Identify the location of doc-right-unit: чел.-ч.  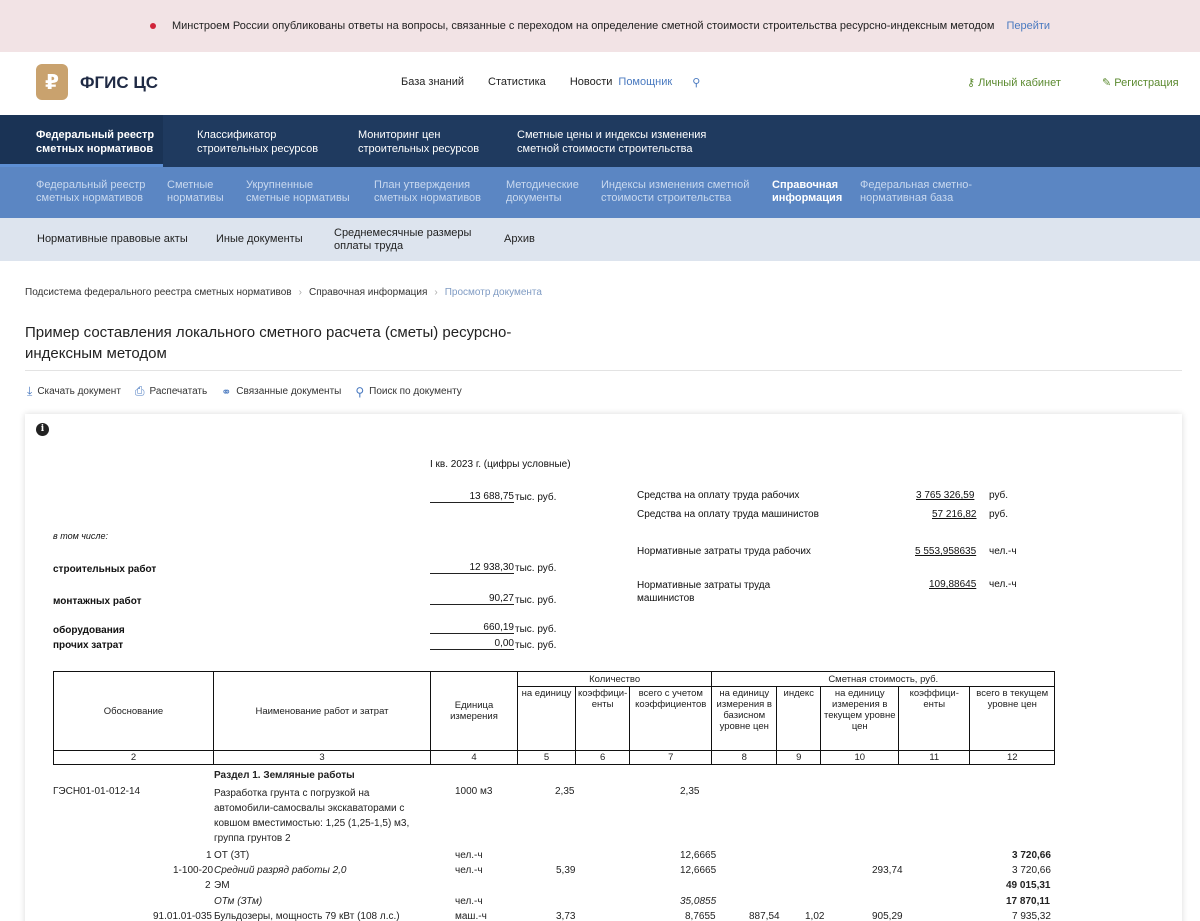
(1003, 551).